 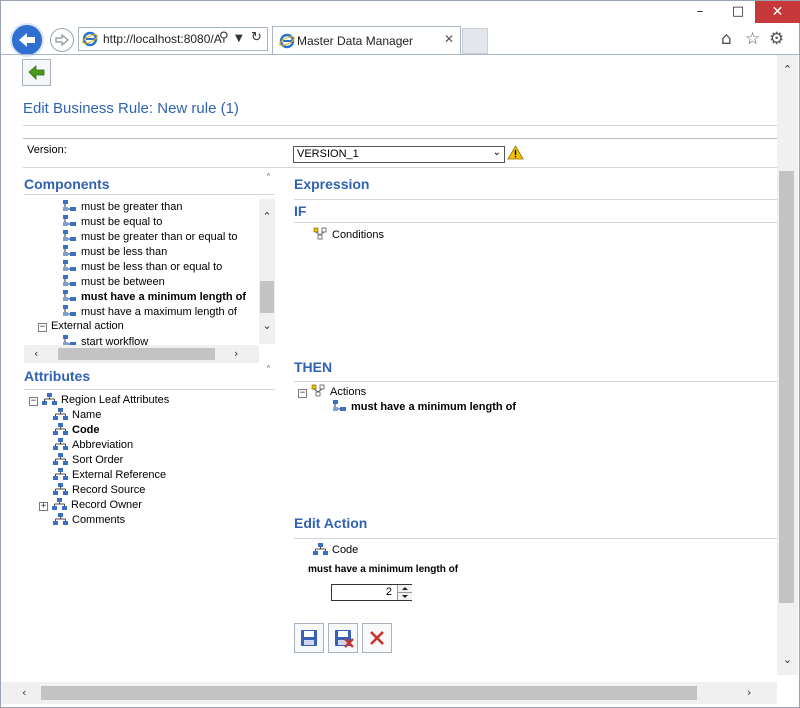 I want to click on tree-item-attribute: Abbreviation, so click(x=152, y=445).